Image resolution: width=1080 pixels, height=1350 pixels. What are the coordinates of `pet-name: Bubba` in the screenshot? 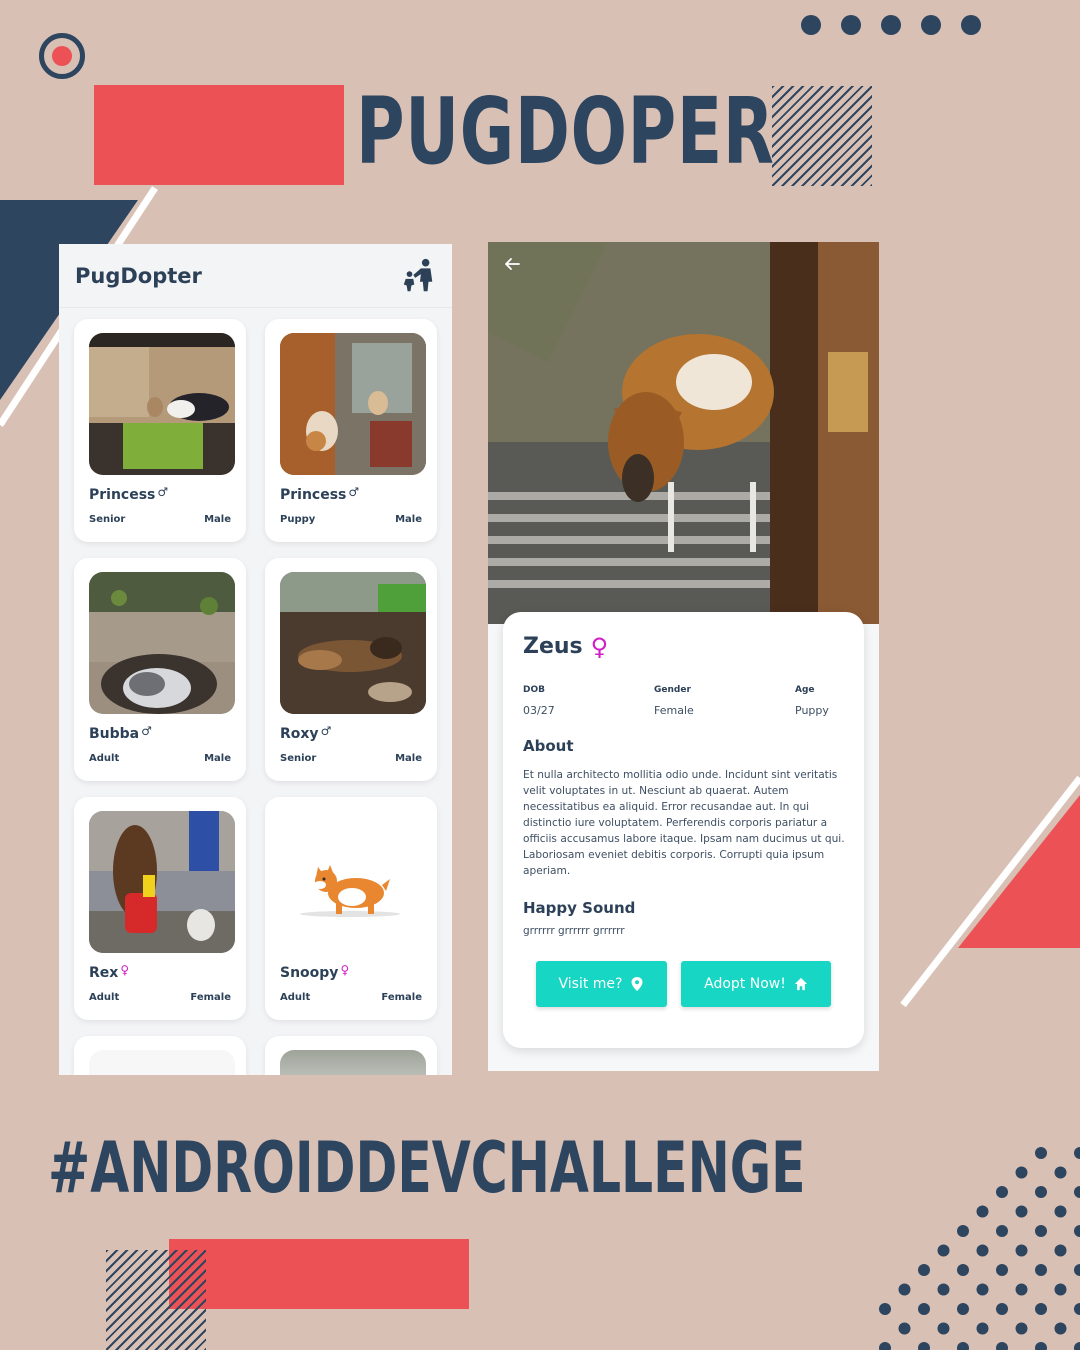 It's located at (114, 734).